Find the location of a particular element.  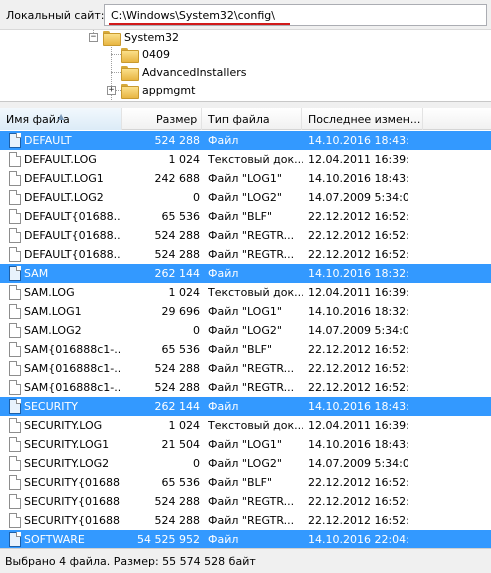

file-modified: 14.10.2016 18:32:53 is located at coordinates (358, 311).